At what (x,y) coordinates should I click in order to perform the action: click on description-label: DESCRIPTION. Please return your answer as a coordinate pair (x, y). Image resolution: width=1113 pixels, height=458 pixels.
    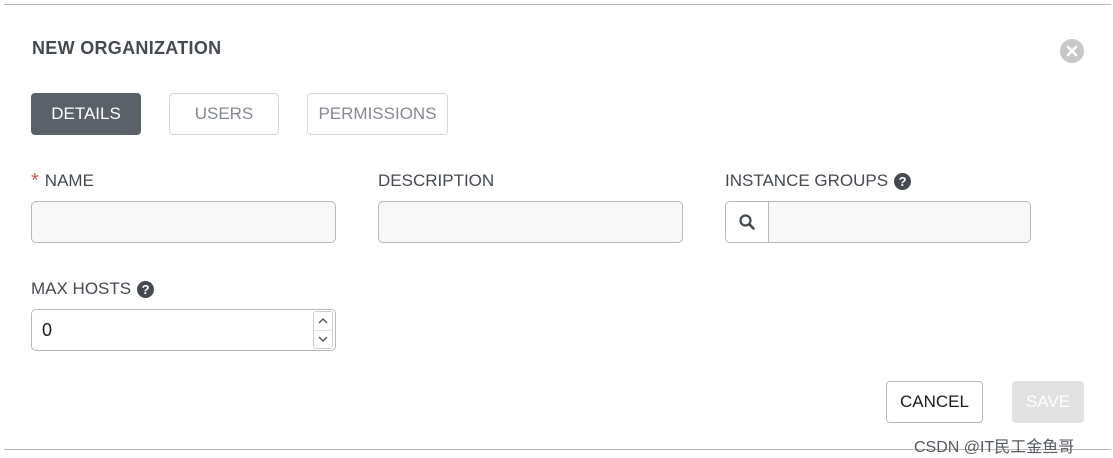
    Looking at the image, I should click on (436, 181).